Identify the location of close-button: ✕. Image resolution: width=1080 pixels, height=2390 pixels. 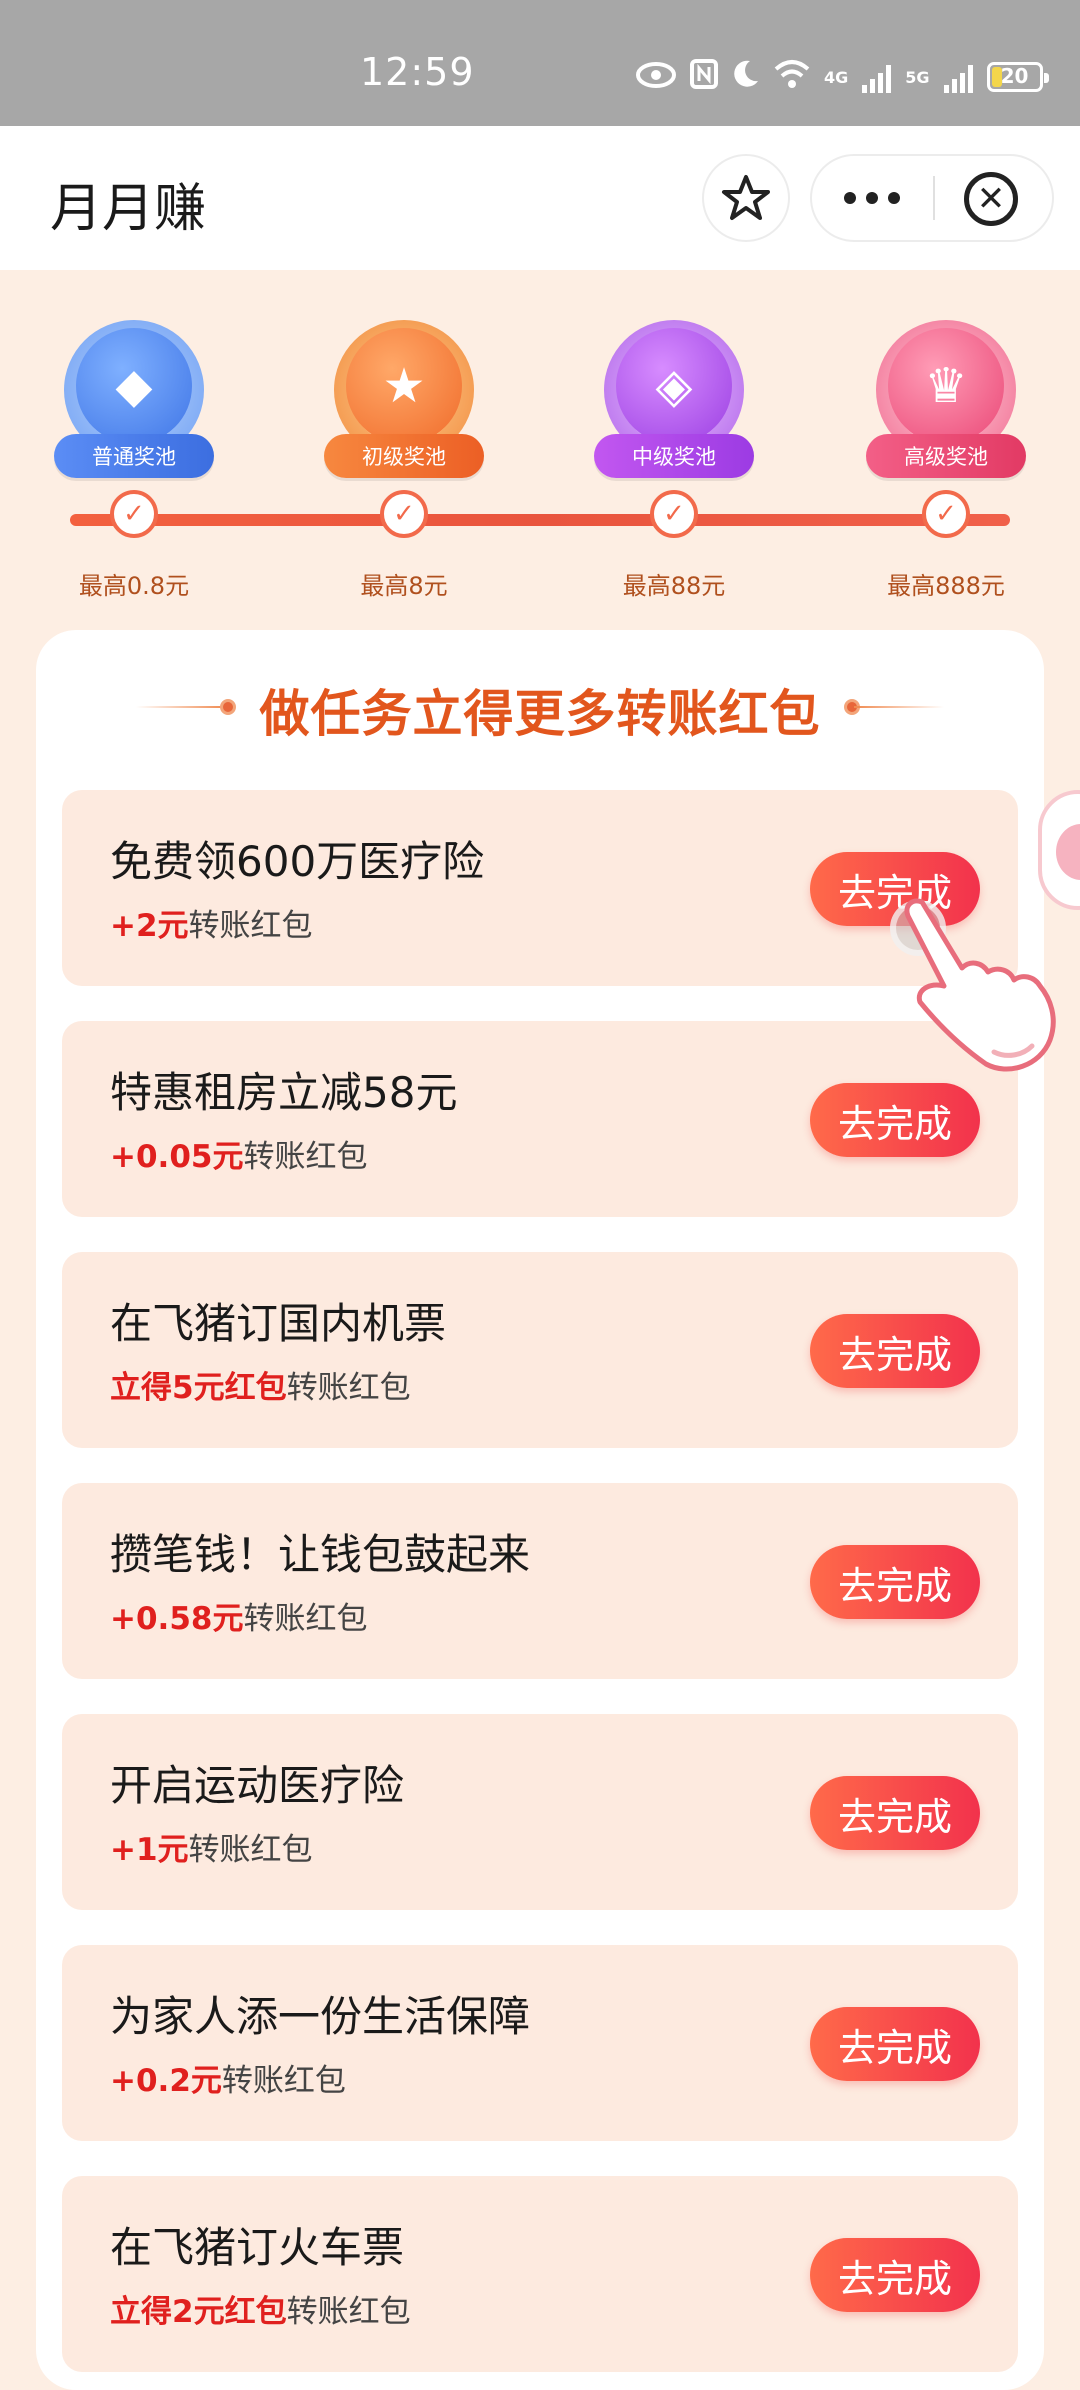
(991, 199).